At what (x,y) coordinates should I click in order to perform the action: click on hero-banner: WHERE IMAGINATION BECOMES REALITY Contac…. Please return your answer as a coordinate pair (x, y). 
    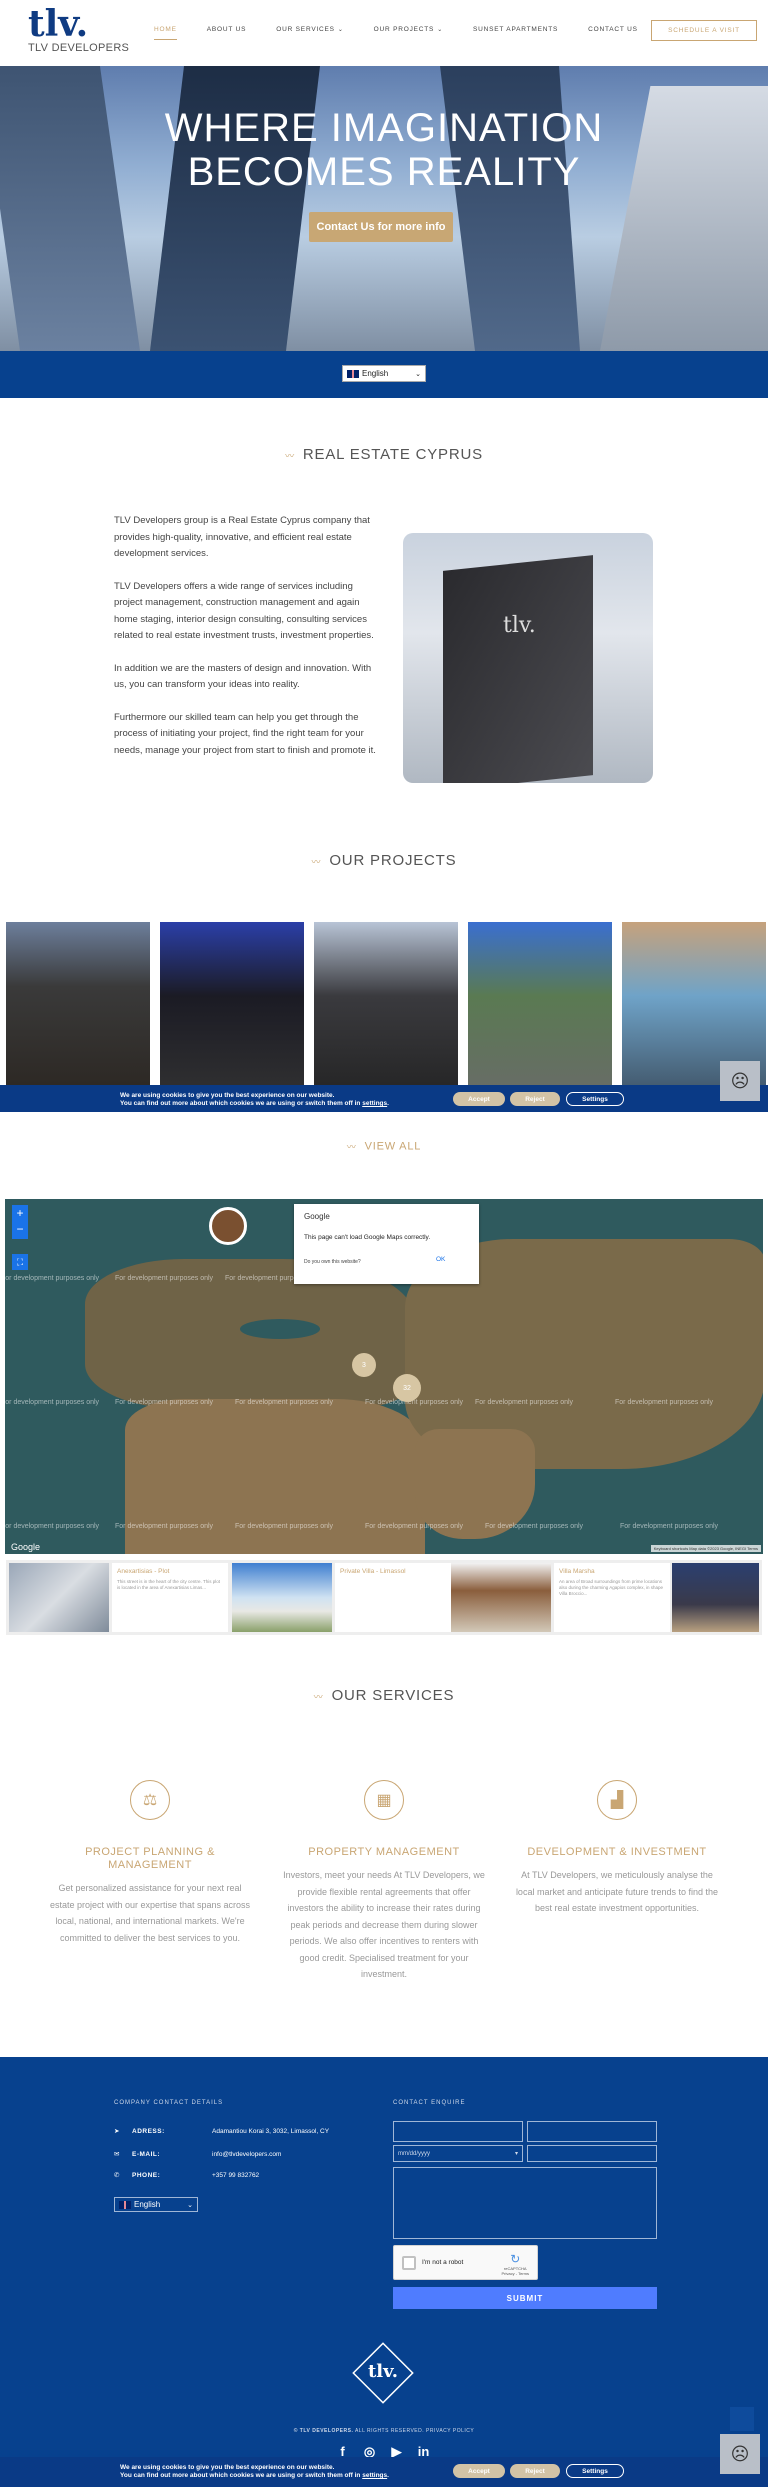
    Looking at the image, I should click on (384, 208).